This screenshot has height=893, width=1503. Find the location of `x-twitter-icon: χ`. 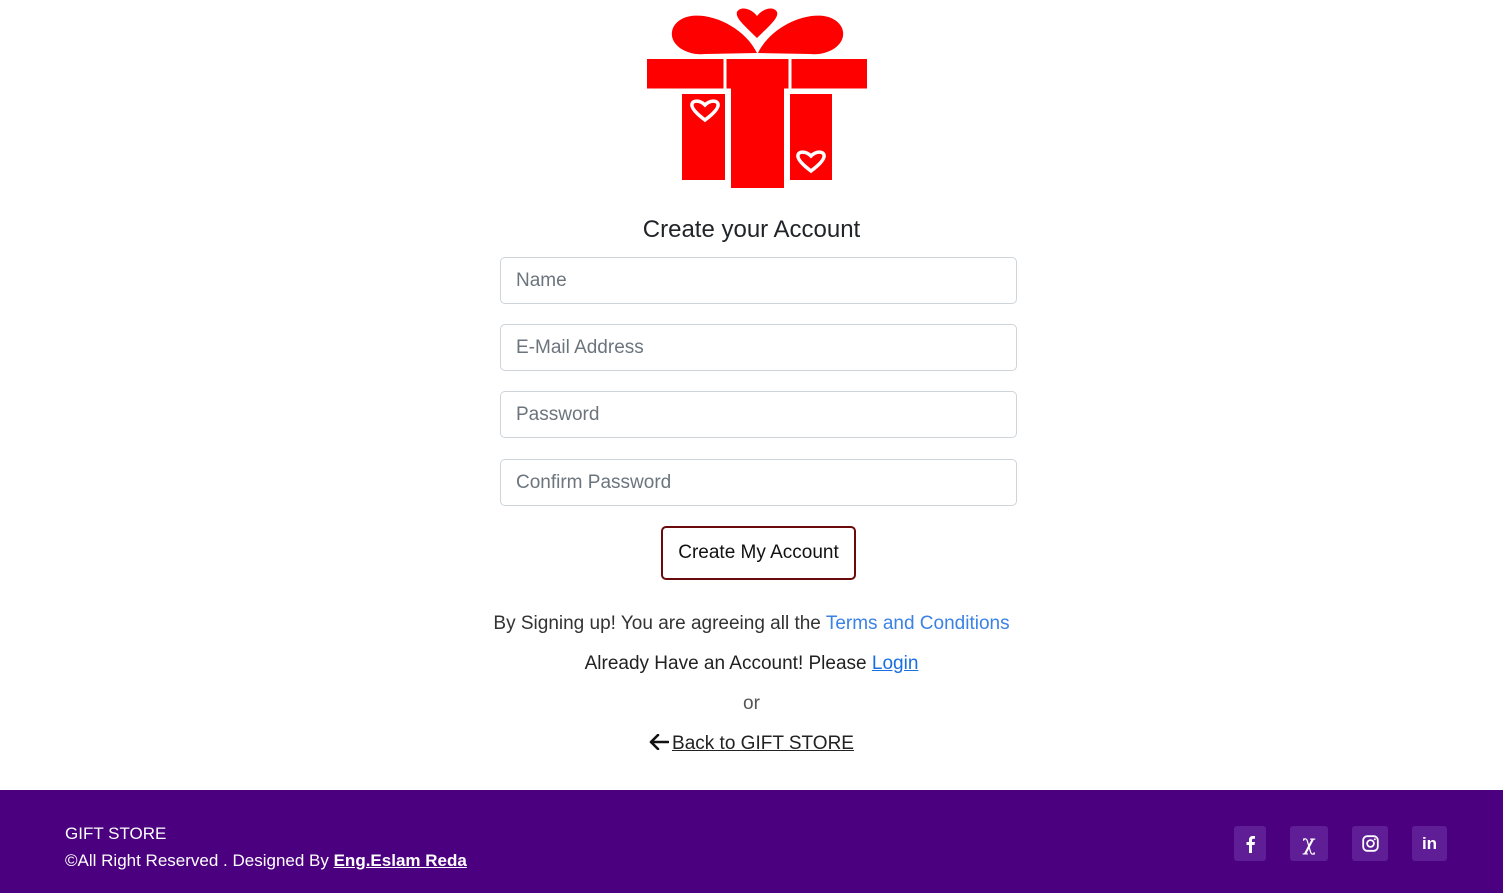

x-twitter-icon: χ is located at coordinates (1309, 843).